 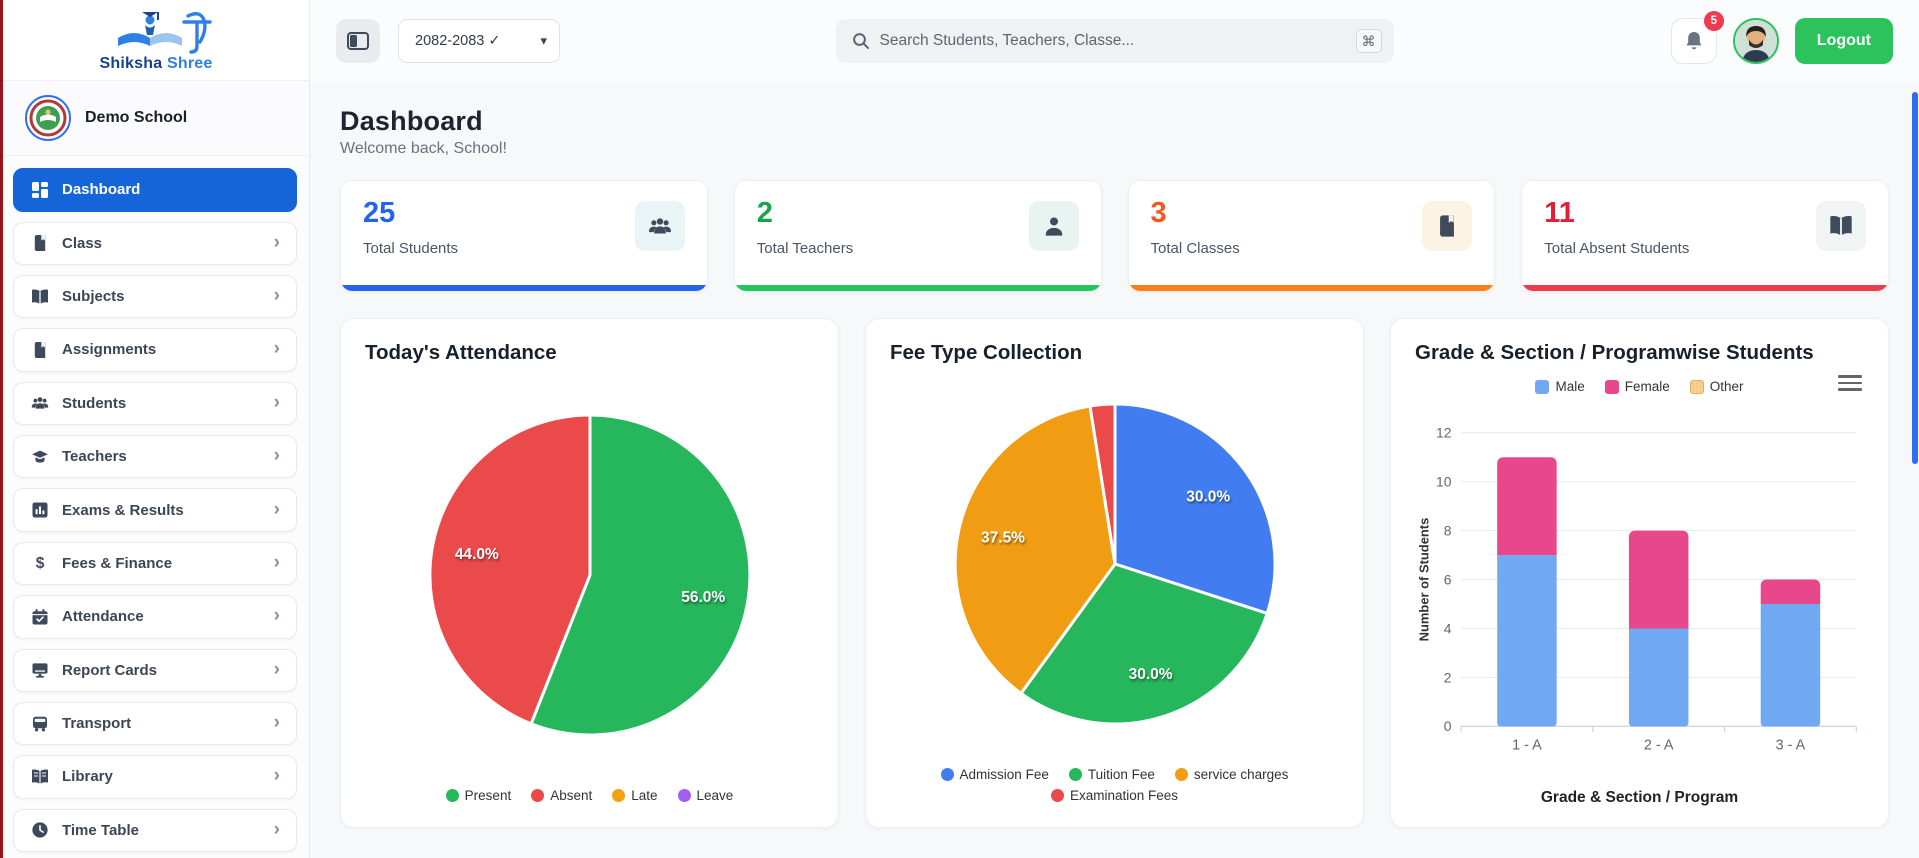 What do you see at coordinates (994, 774) in the screenshot?
I see `legend-item-admission-fee: Admission Fee` at bounding box center [994, 774].